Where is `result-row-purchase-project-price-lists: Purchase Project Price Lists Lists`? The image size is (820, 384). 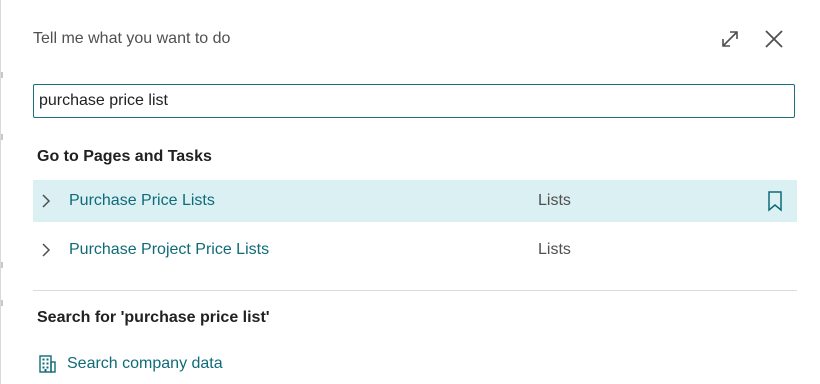
result-row-purchase-project-price-lists: Purchase Project Price Lists Lists is located at coordinates (415, 250).